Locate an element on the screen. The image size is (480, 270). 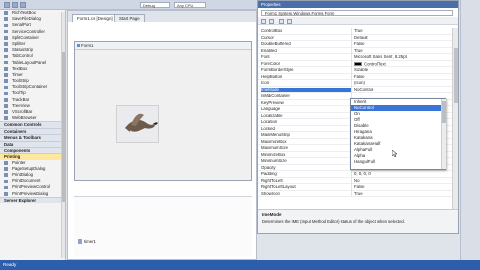
toolbox-item-label: TextBox is located at coordinates (20, 68).